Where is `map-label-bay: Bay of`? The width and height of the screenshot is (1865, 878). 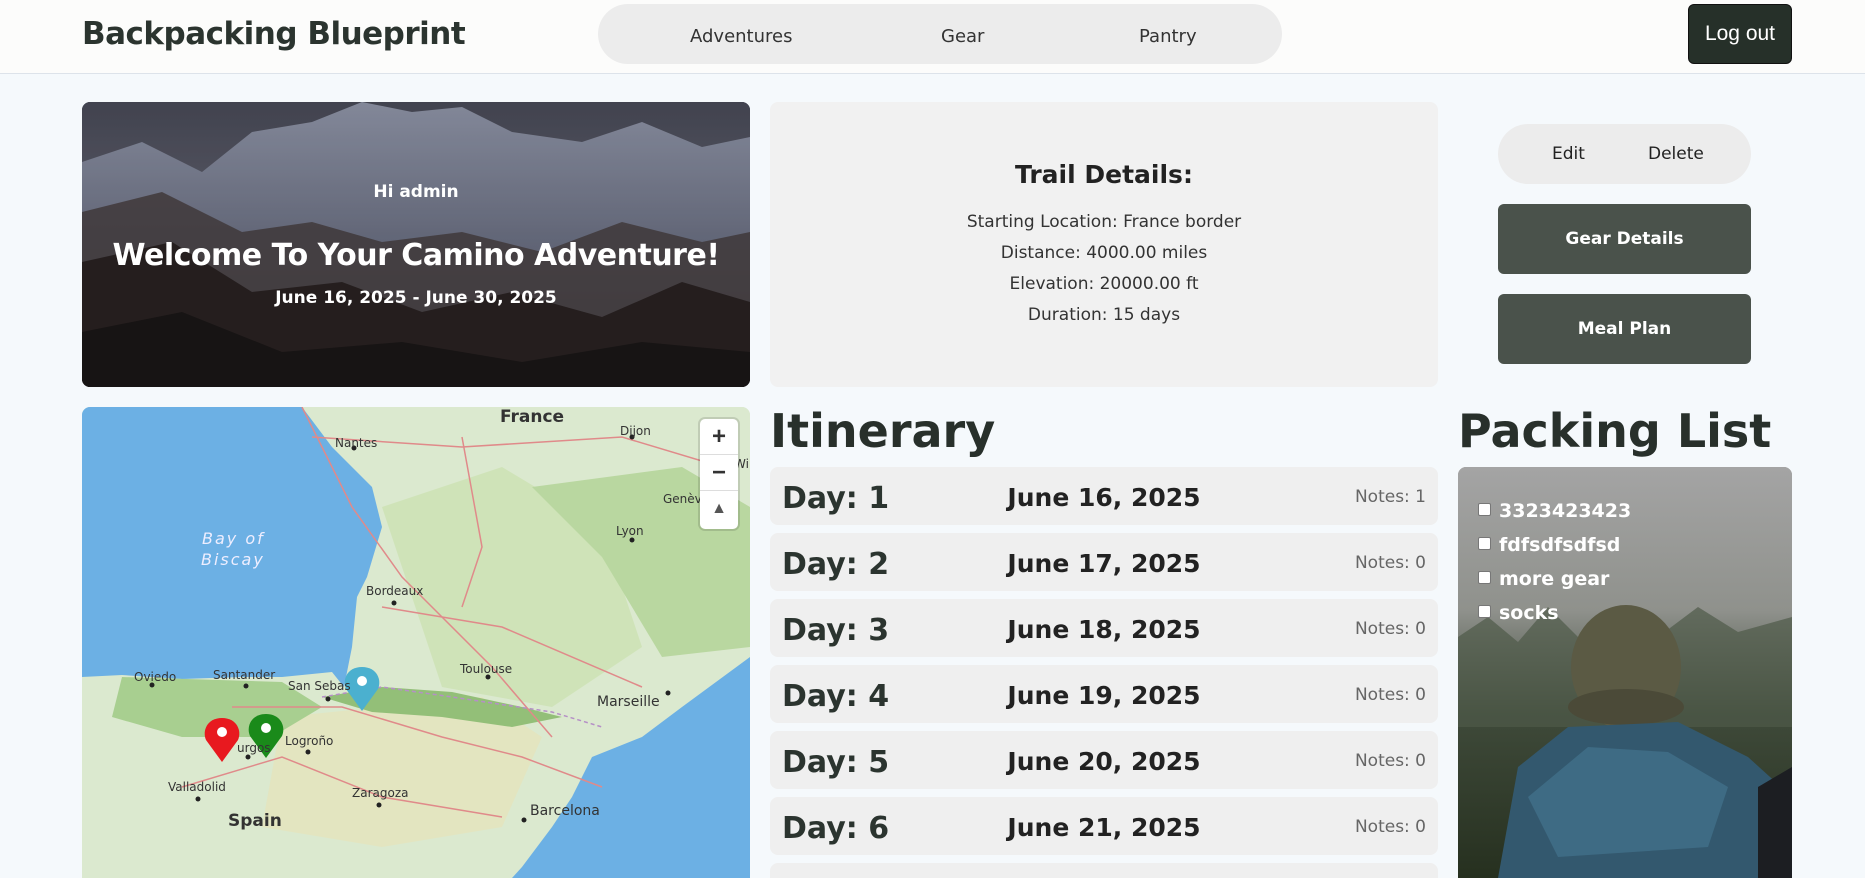 map-label-bay: Bay of is located at coordinates (233, 538).